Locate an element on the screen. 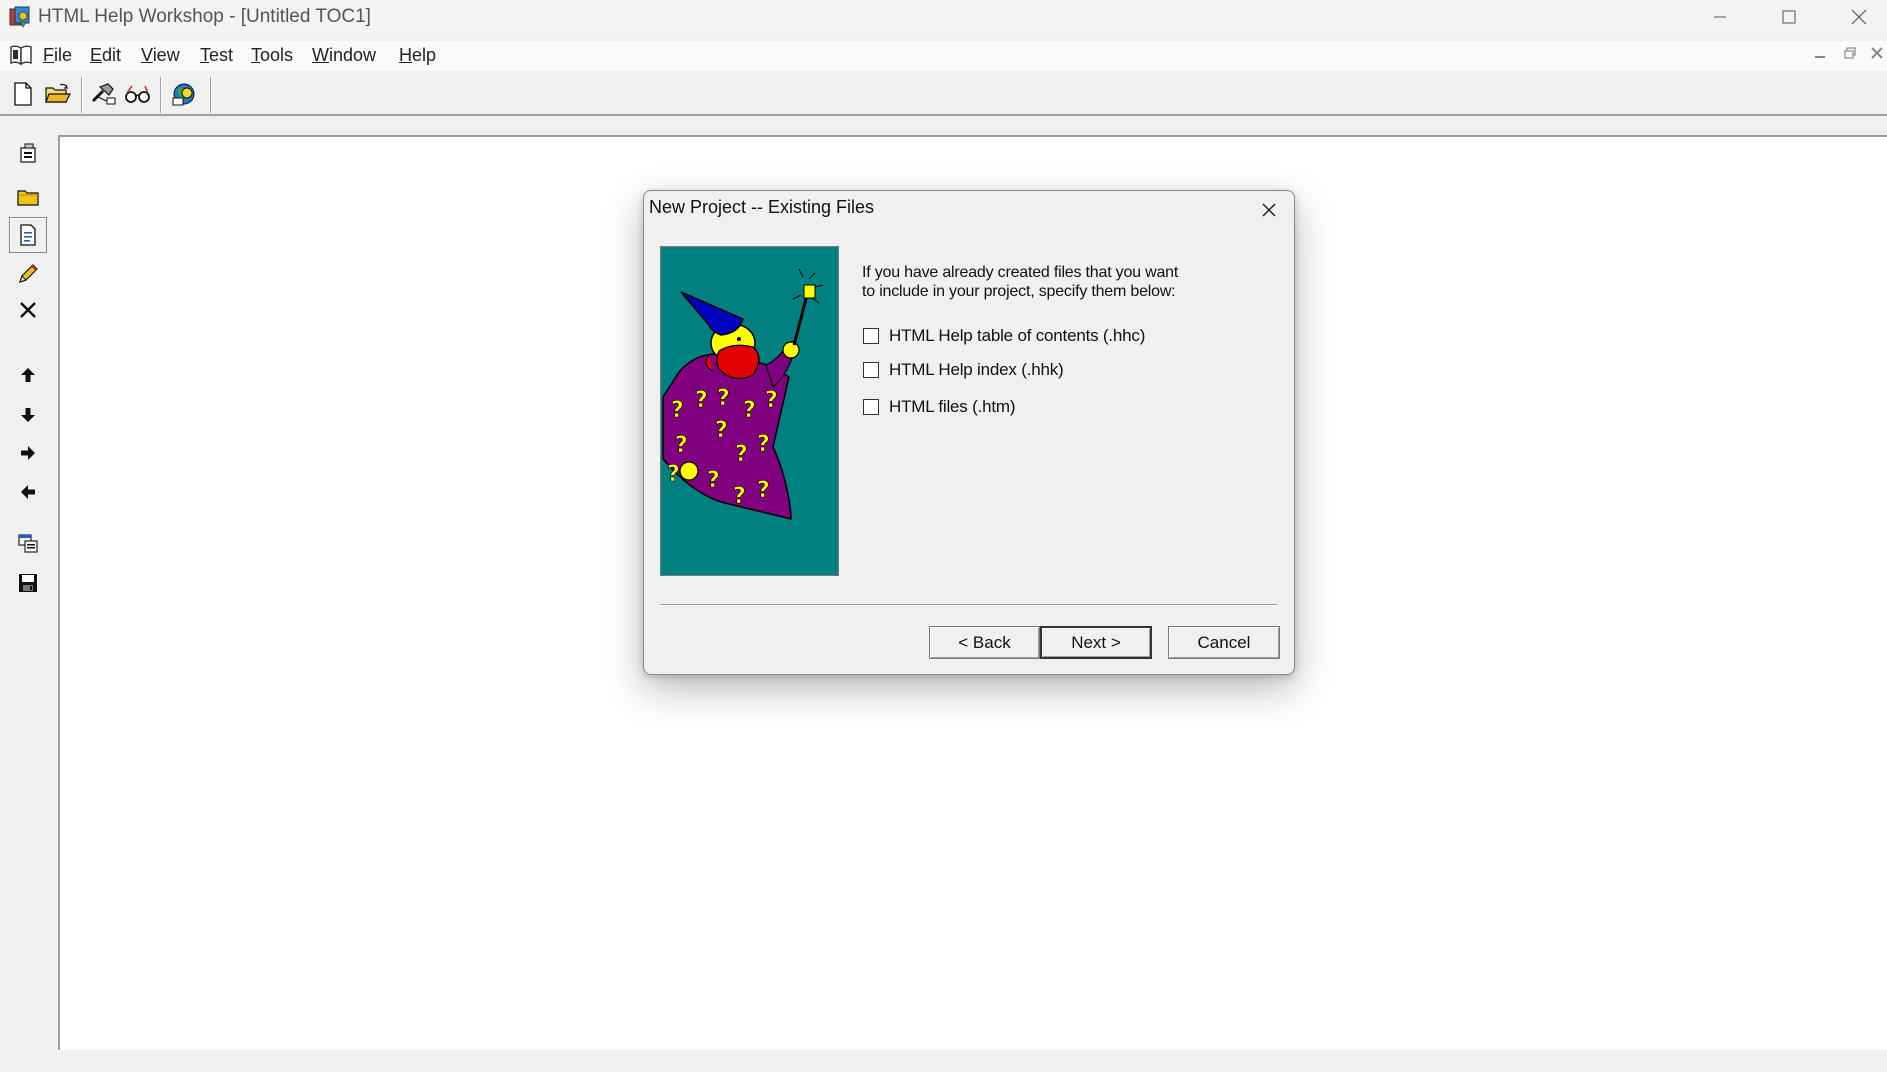 This screenshot has height=1072, width=1887. move-right-icon is located at coordinates (28, 453).